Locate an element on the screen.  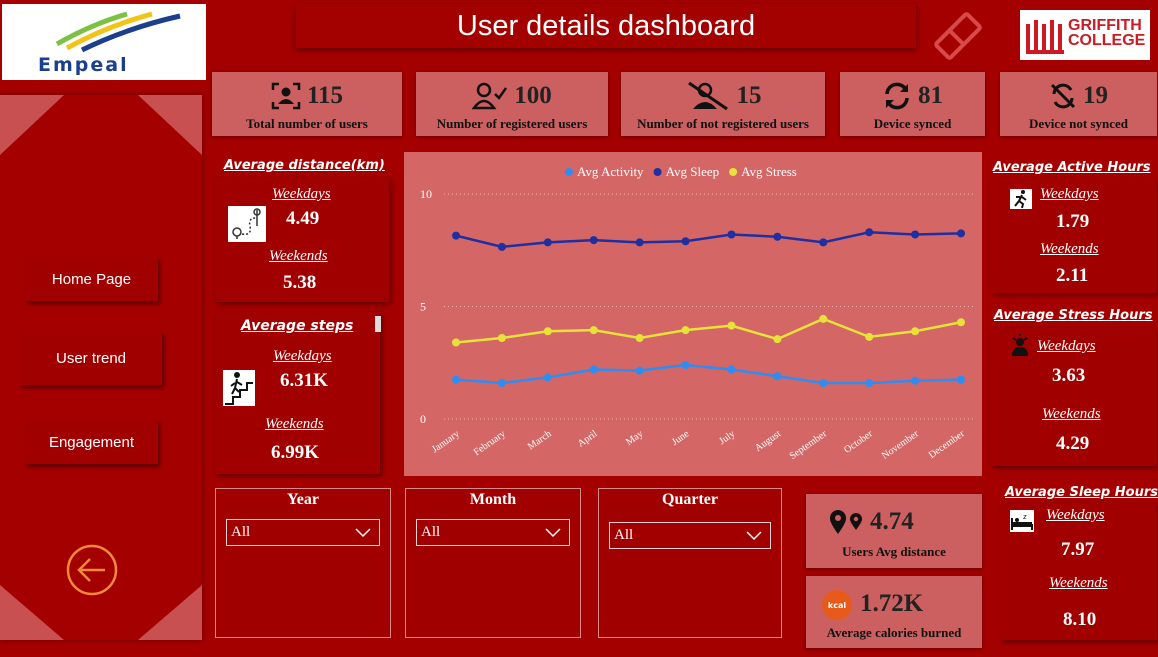
user-scan-icon is located at coordinates (286, 96).